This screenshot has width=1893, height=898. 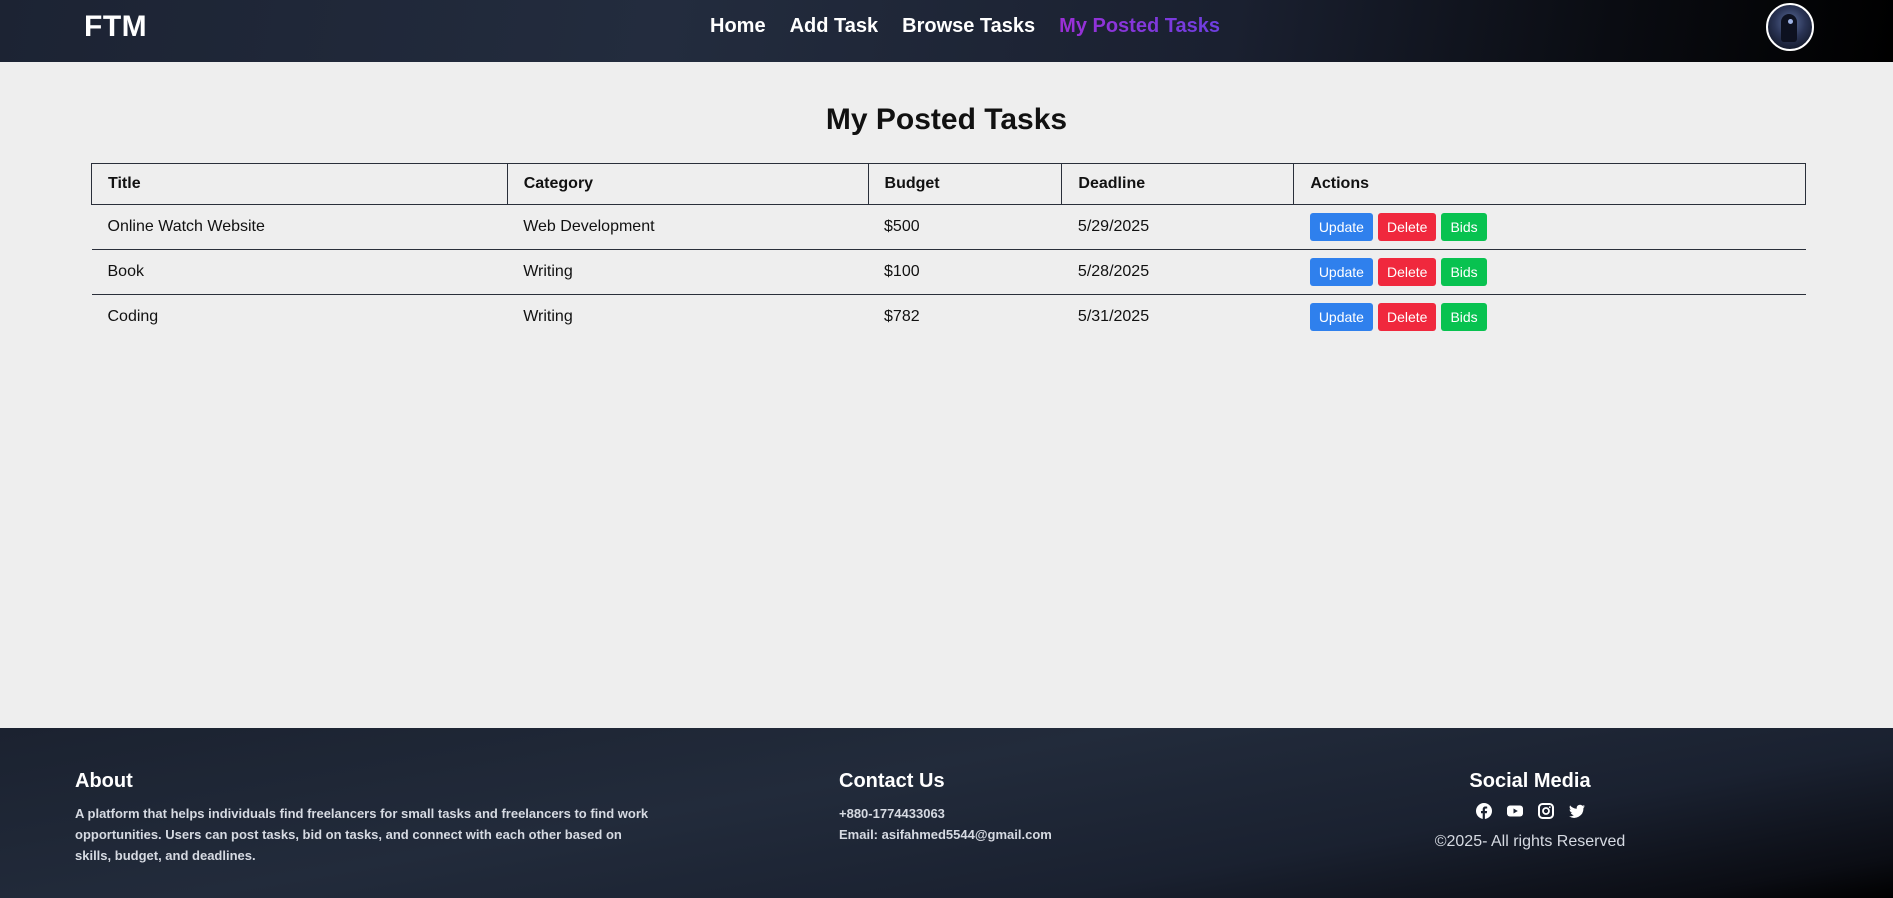 What do you see at coordinates (1113, 316) in the screenshot?
I see `cell-deadline: 5/31/2025` at bounding box center [1113, 316].